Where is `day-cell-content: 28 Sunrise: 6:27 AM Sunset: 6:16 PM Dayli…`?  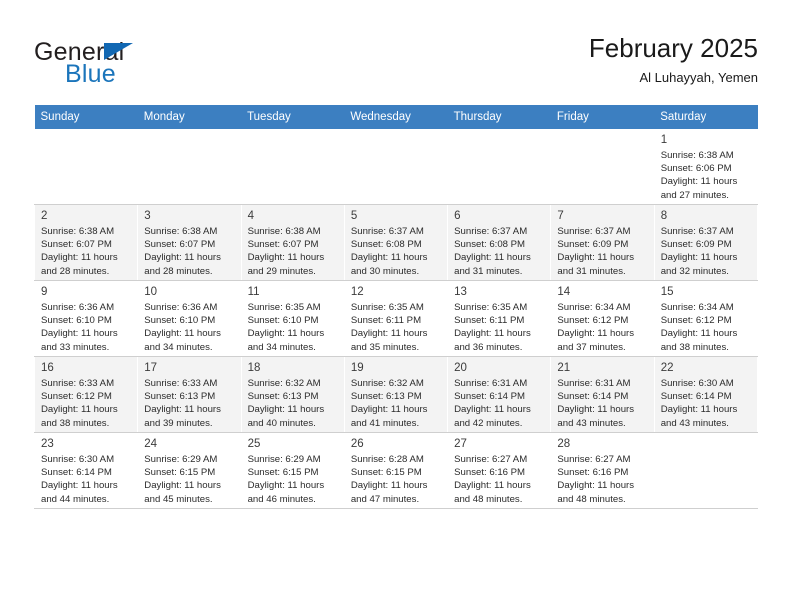 day-cell-content: 28 Sunrise: 6:27 AM Sunset: 6:16 PM Dayli… is located at coordinates (602, 469).